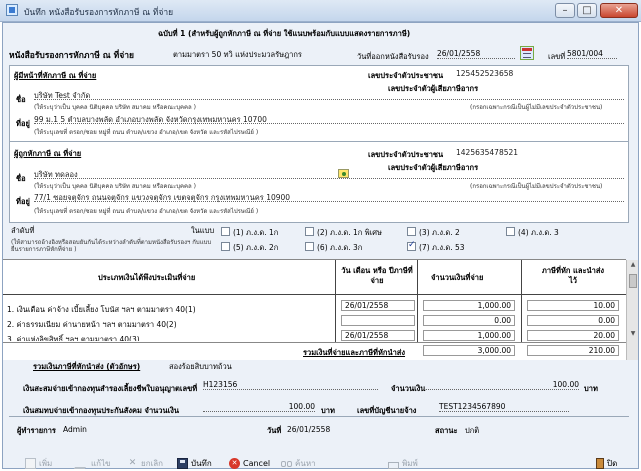  I want to click on number-field: 5801/004, so click(592, 54).